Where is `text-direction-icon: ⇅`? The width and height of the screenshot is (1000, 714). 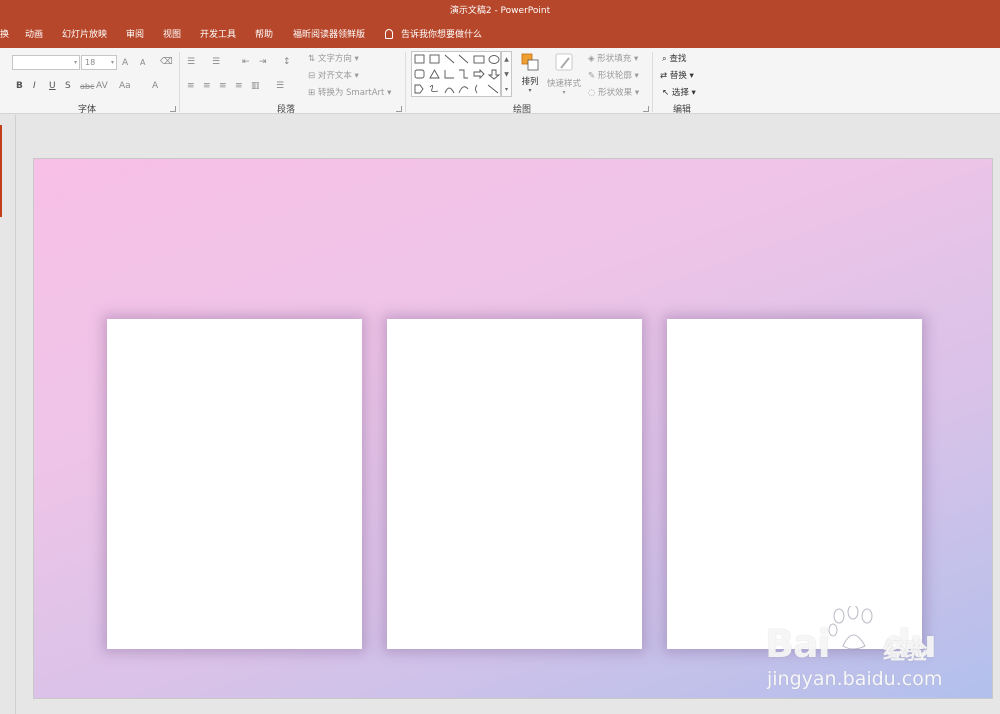
text-direction-icon: ⇅ is located at coordinates (313, 59).